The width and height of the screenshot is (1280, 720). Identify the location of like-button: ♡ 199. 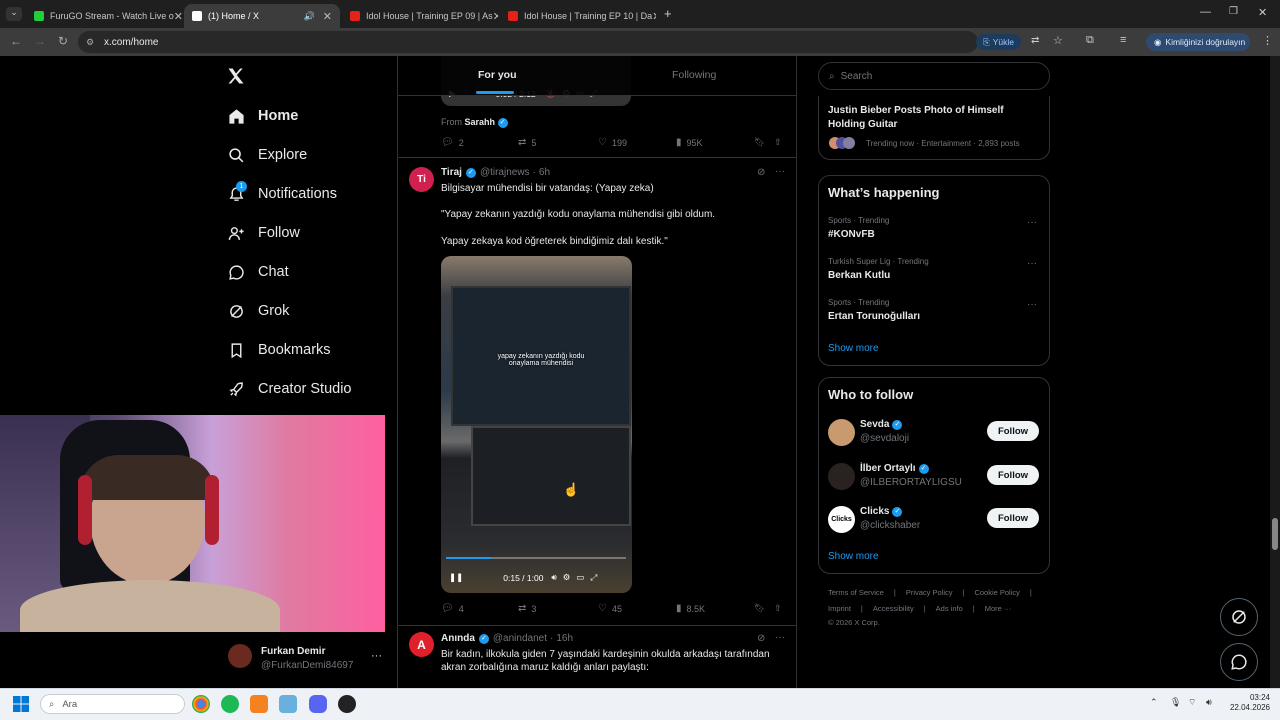
(612, 142).